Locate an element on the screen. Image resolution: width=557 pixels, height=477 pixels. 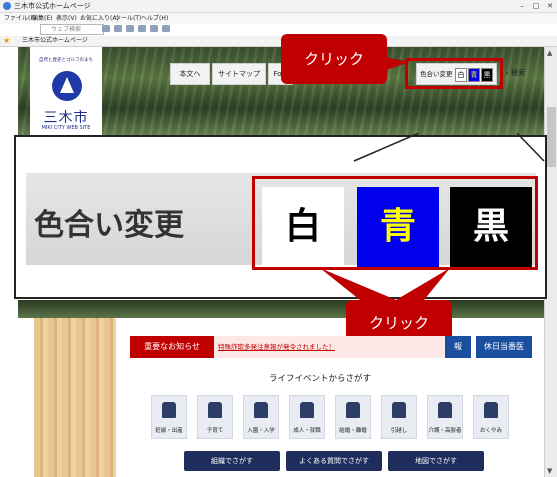
elderly-care-icon is located at coordinates (445, 410).